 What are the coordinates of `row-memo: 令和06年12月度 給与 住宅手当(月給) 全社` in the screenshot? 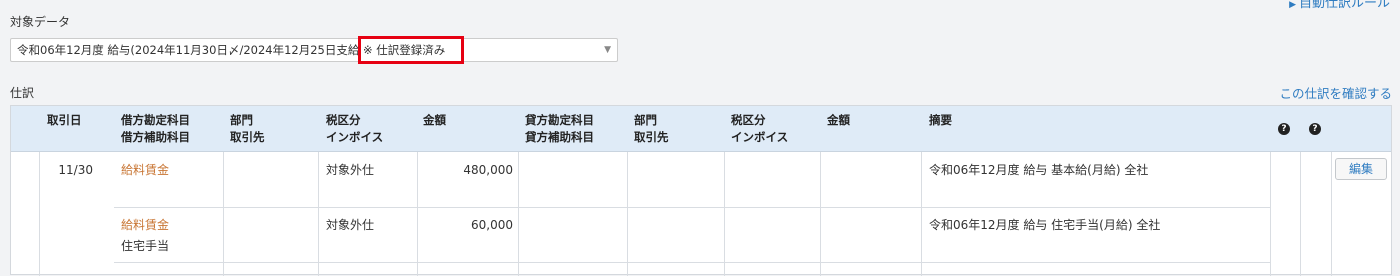 It's located at (1045, 225).